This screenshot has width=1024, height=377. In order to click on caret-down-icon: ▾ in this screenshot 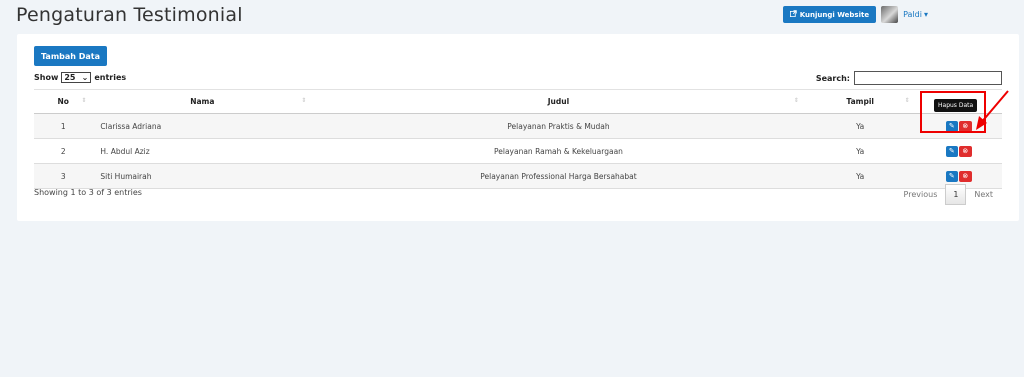, I will do `click(925, 14)`.